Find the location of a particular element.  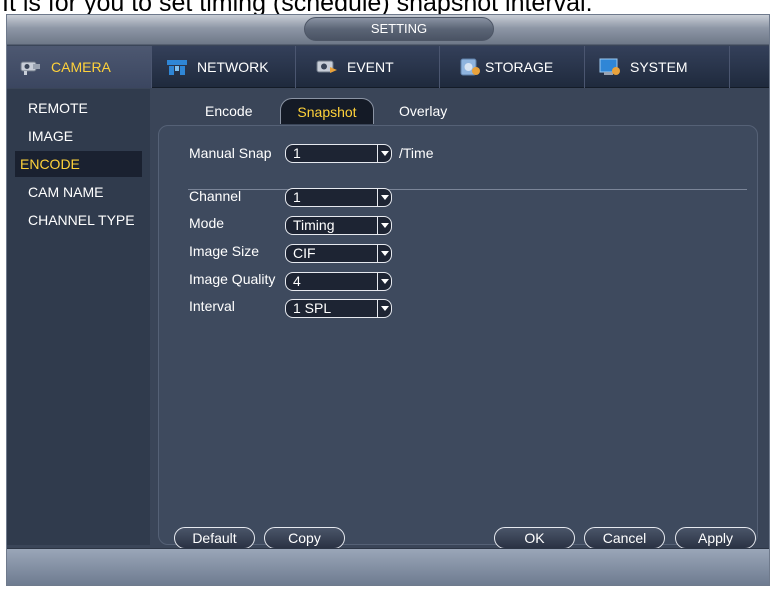

title-bar: SETTING is located at coordinates (388, 30).